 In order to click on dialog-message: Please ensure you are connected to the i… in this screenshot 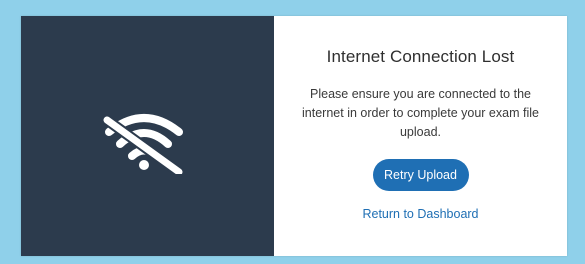, I will do `click(420, 113)`.